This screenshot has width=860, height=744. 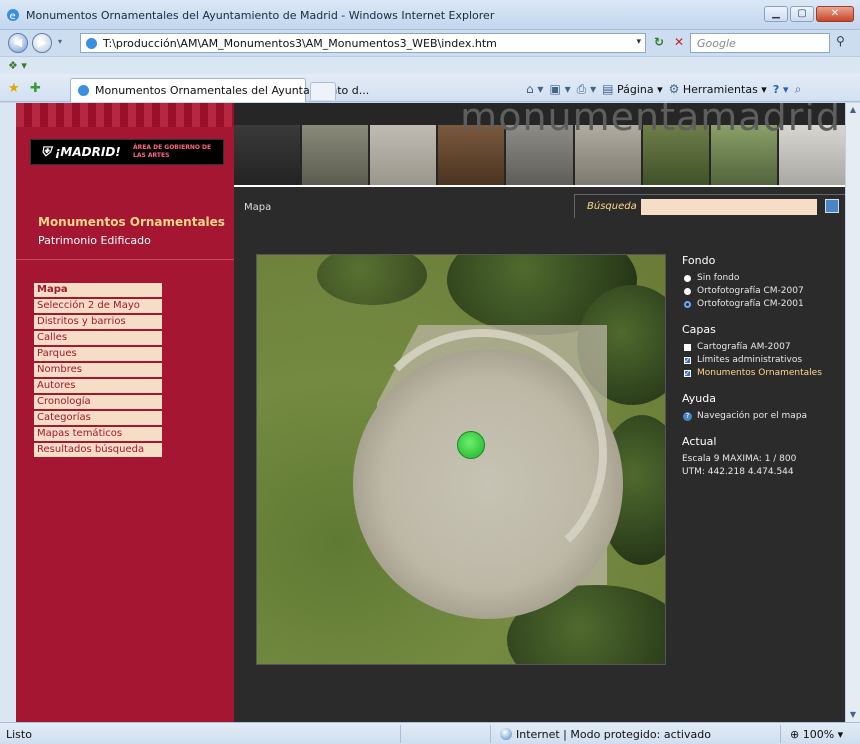 What do you see at coordinates (699, 398) in the screenshot?
I see `ayuda-title: Ayuda` at bounding box center [699, 398].